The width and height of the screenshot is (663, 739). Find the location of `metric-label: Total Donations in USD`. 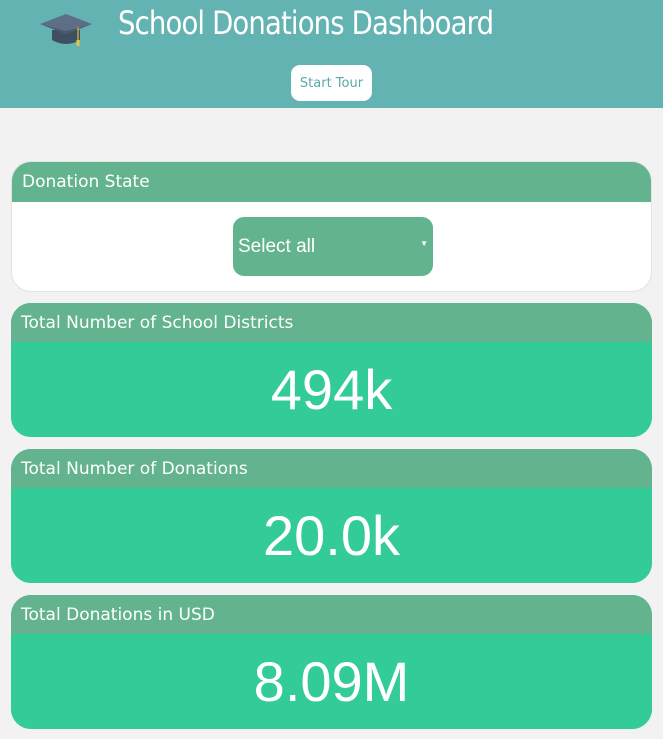

metric-label: Total Donations in USD is located at coordinates (331, 614).